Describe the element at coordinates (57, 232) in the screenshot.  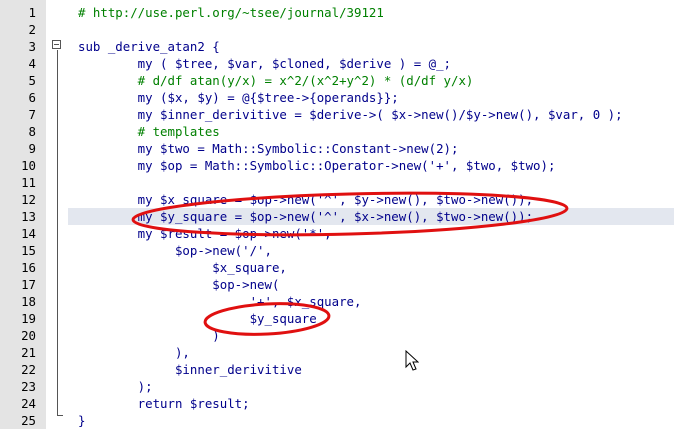
I see `fold-guide-line` at that location.